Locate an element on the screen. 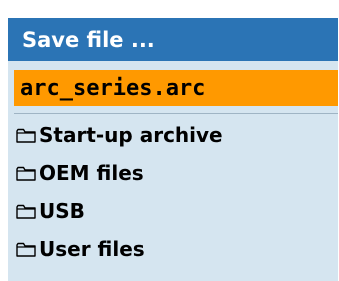 The width and height of the screenshot is (339, 281). folder-item-usb: USB is located at coordinates (176, 211).